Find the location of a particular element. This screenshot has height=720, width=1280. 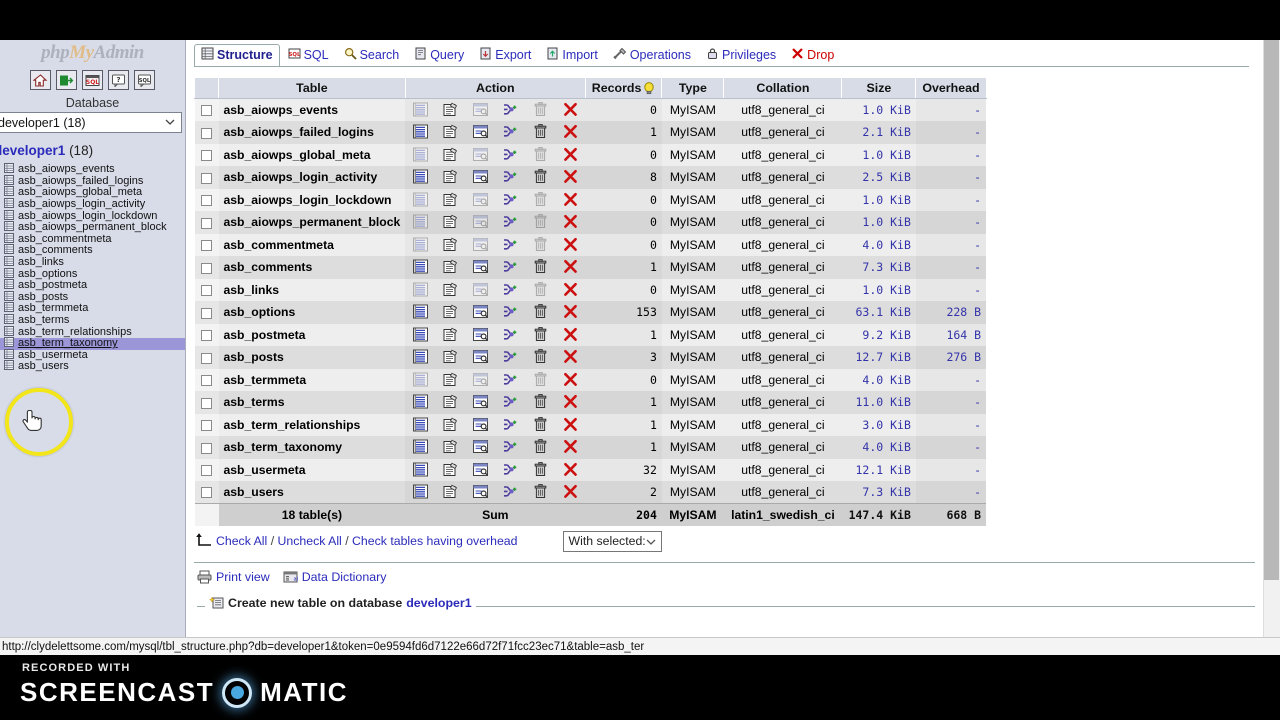

sidebar-table-item: asb_term_taxonomy is located at coordinates (92, 343).